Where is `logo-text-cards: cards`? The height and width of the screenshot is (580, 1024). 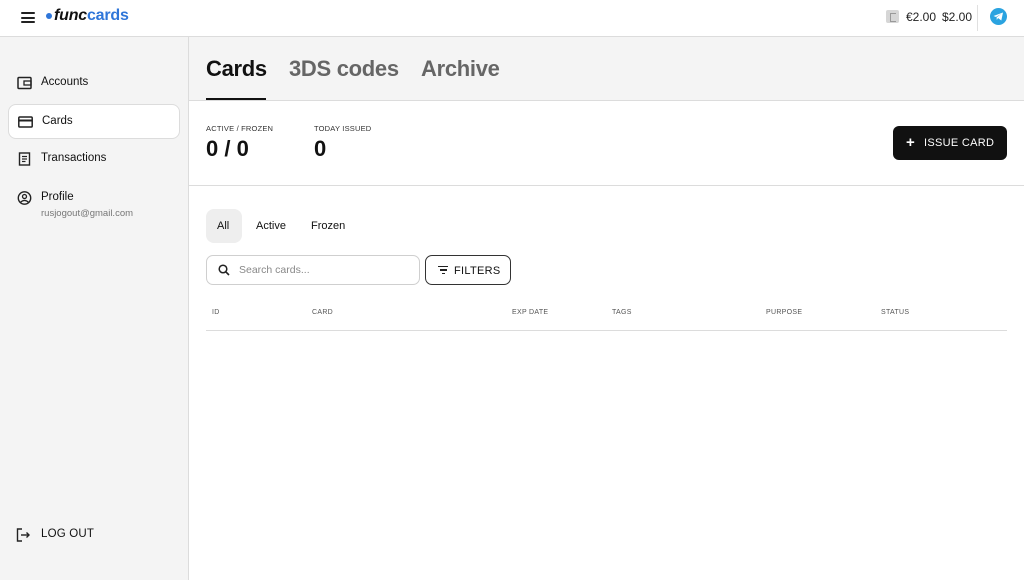 logo-text-cards: cards is located at coordinates (107, 15).